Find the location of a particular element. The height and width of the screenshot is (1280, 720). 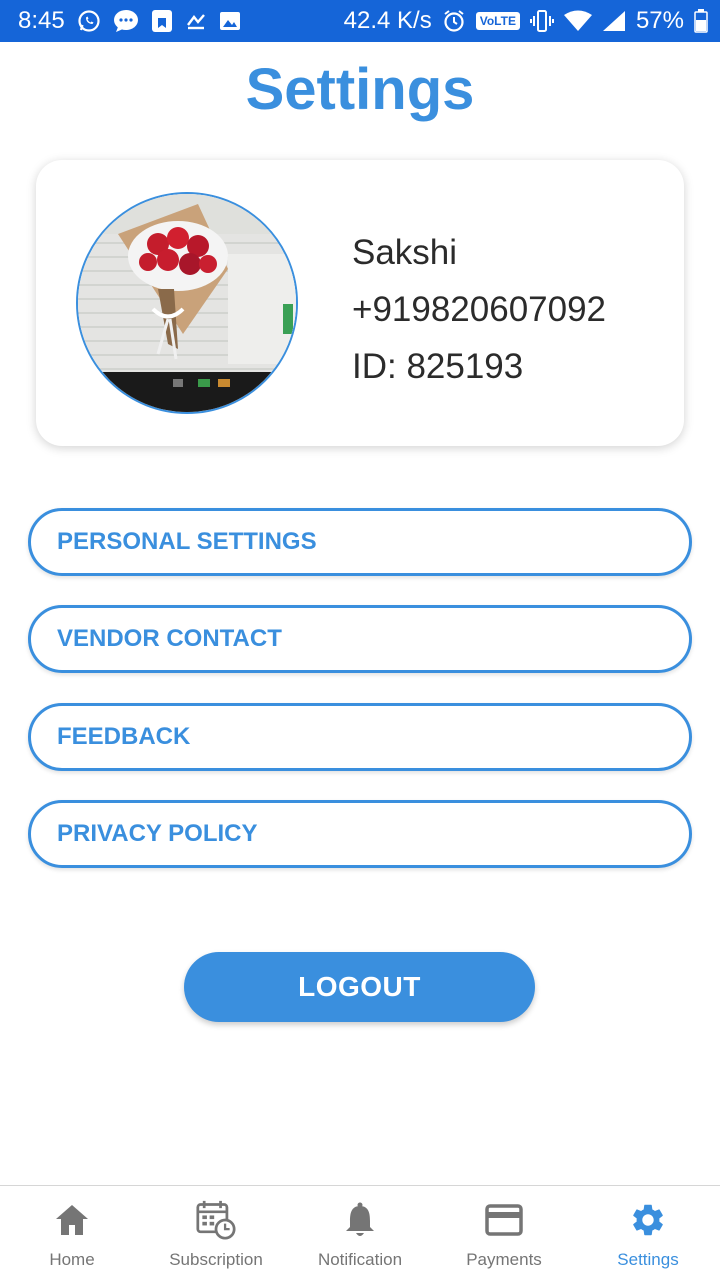

image-icon is located at coordinates (230, 21).